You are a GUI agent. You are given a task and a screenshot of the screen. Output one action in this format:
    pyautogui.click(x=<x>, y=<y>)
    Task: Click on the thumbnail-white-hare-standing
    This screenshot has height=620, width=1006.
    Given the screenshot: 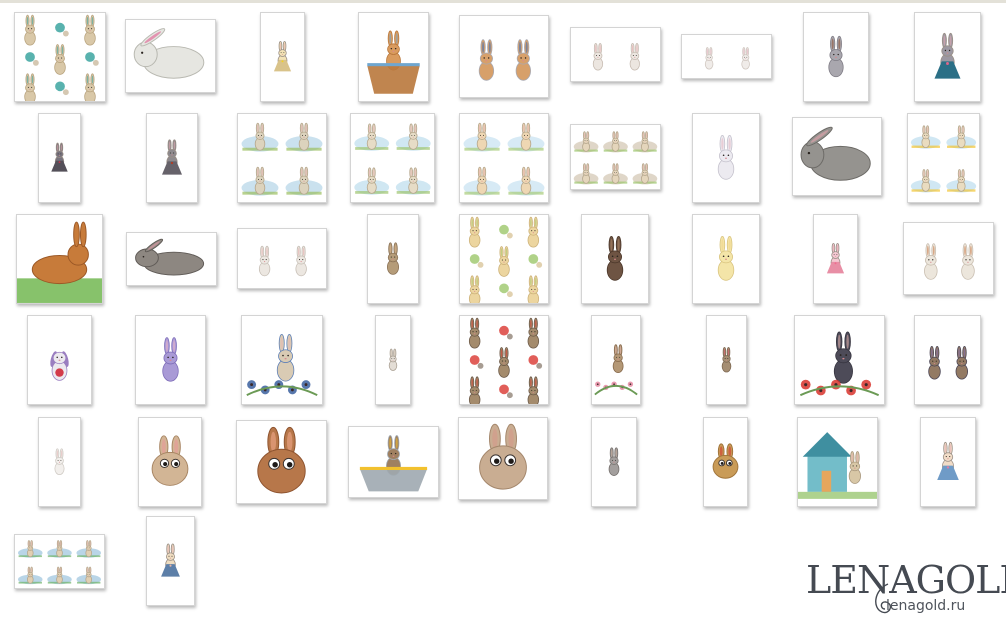 What is the action you would take?
    pyautogui.click(x=393, y=360)
    